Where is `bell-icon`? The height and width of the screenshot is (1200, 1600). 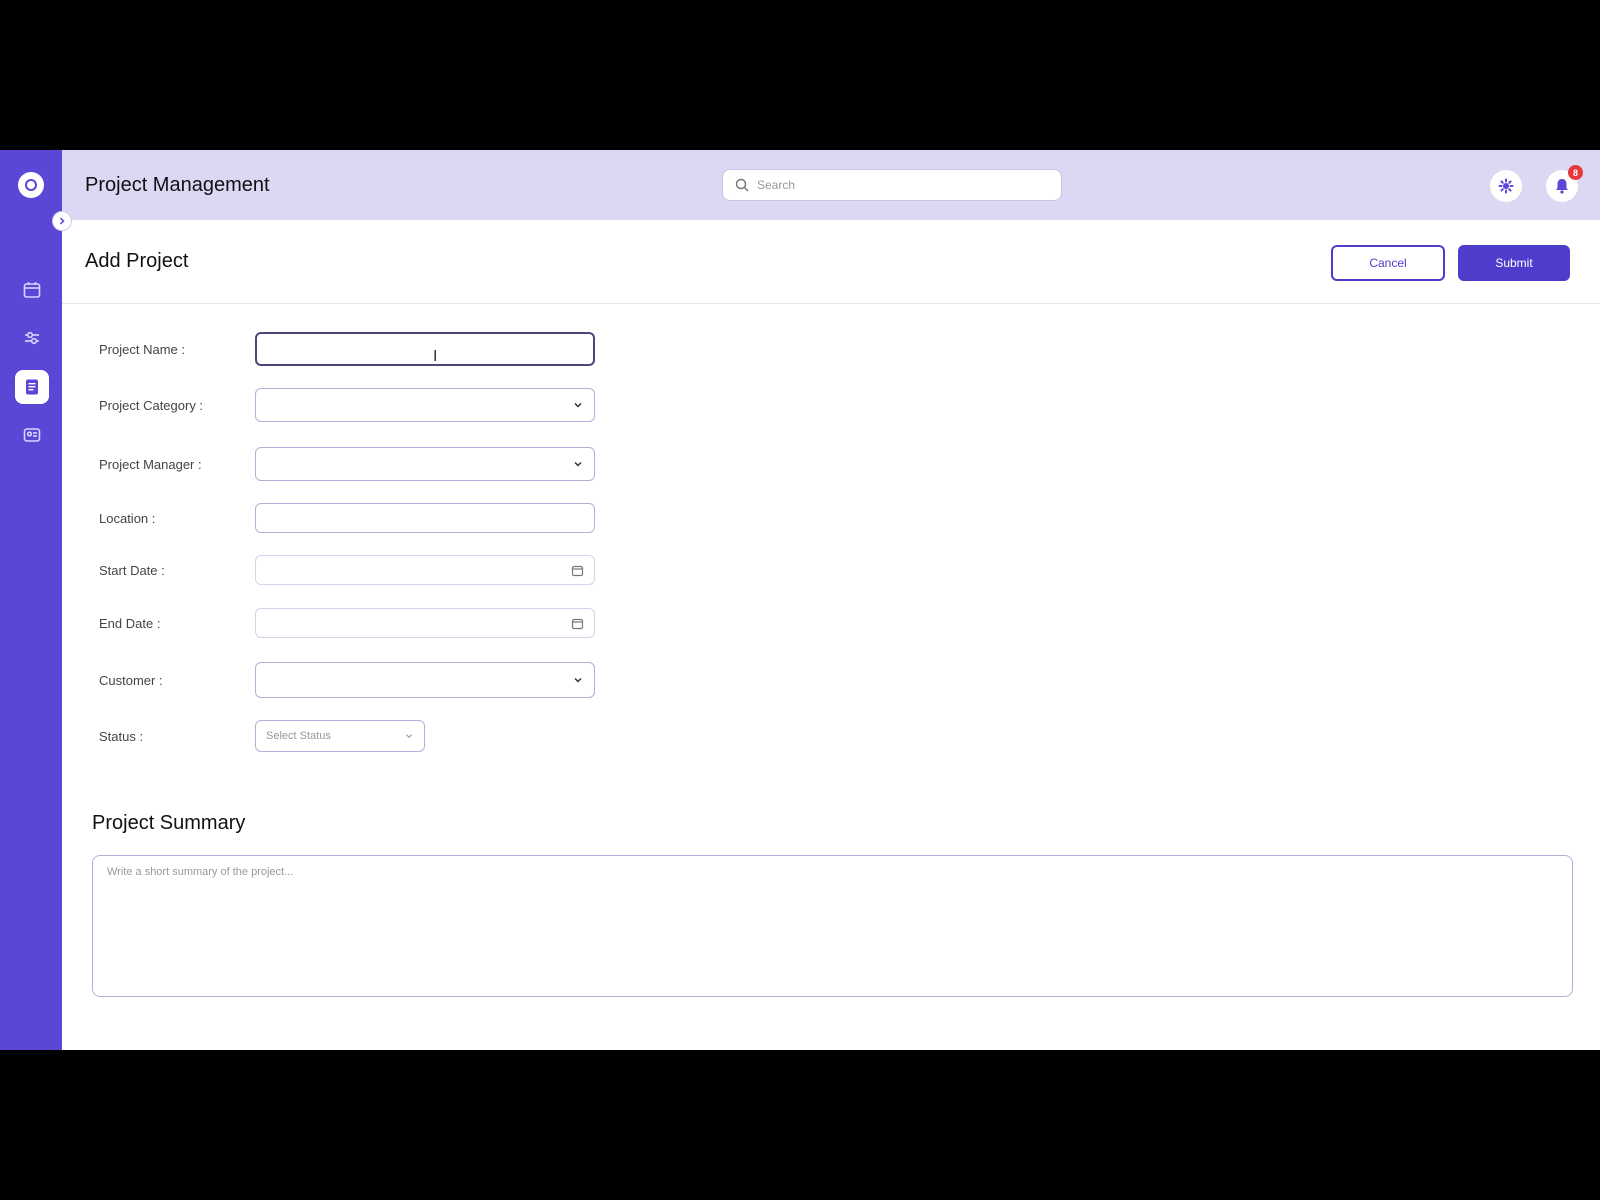 bell-icon is located at coordinates (1562, 186).